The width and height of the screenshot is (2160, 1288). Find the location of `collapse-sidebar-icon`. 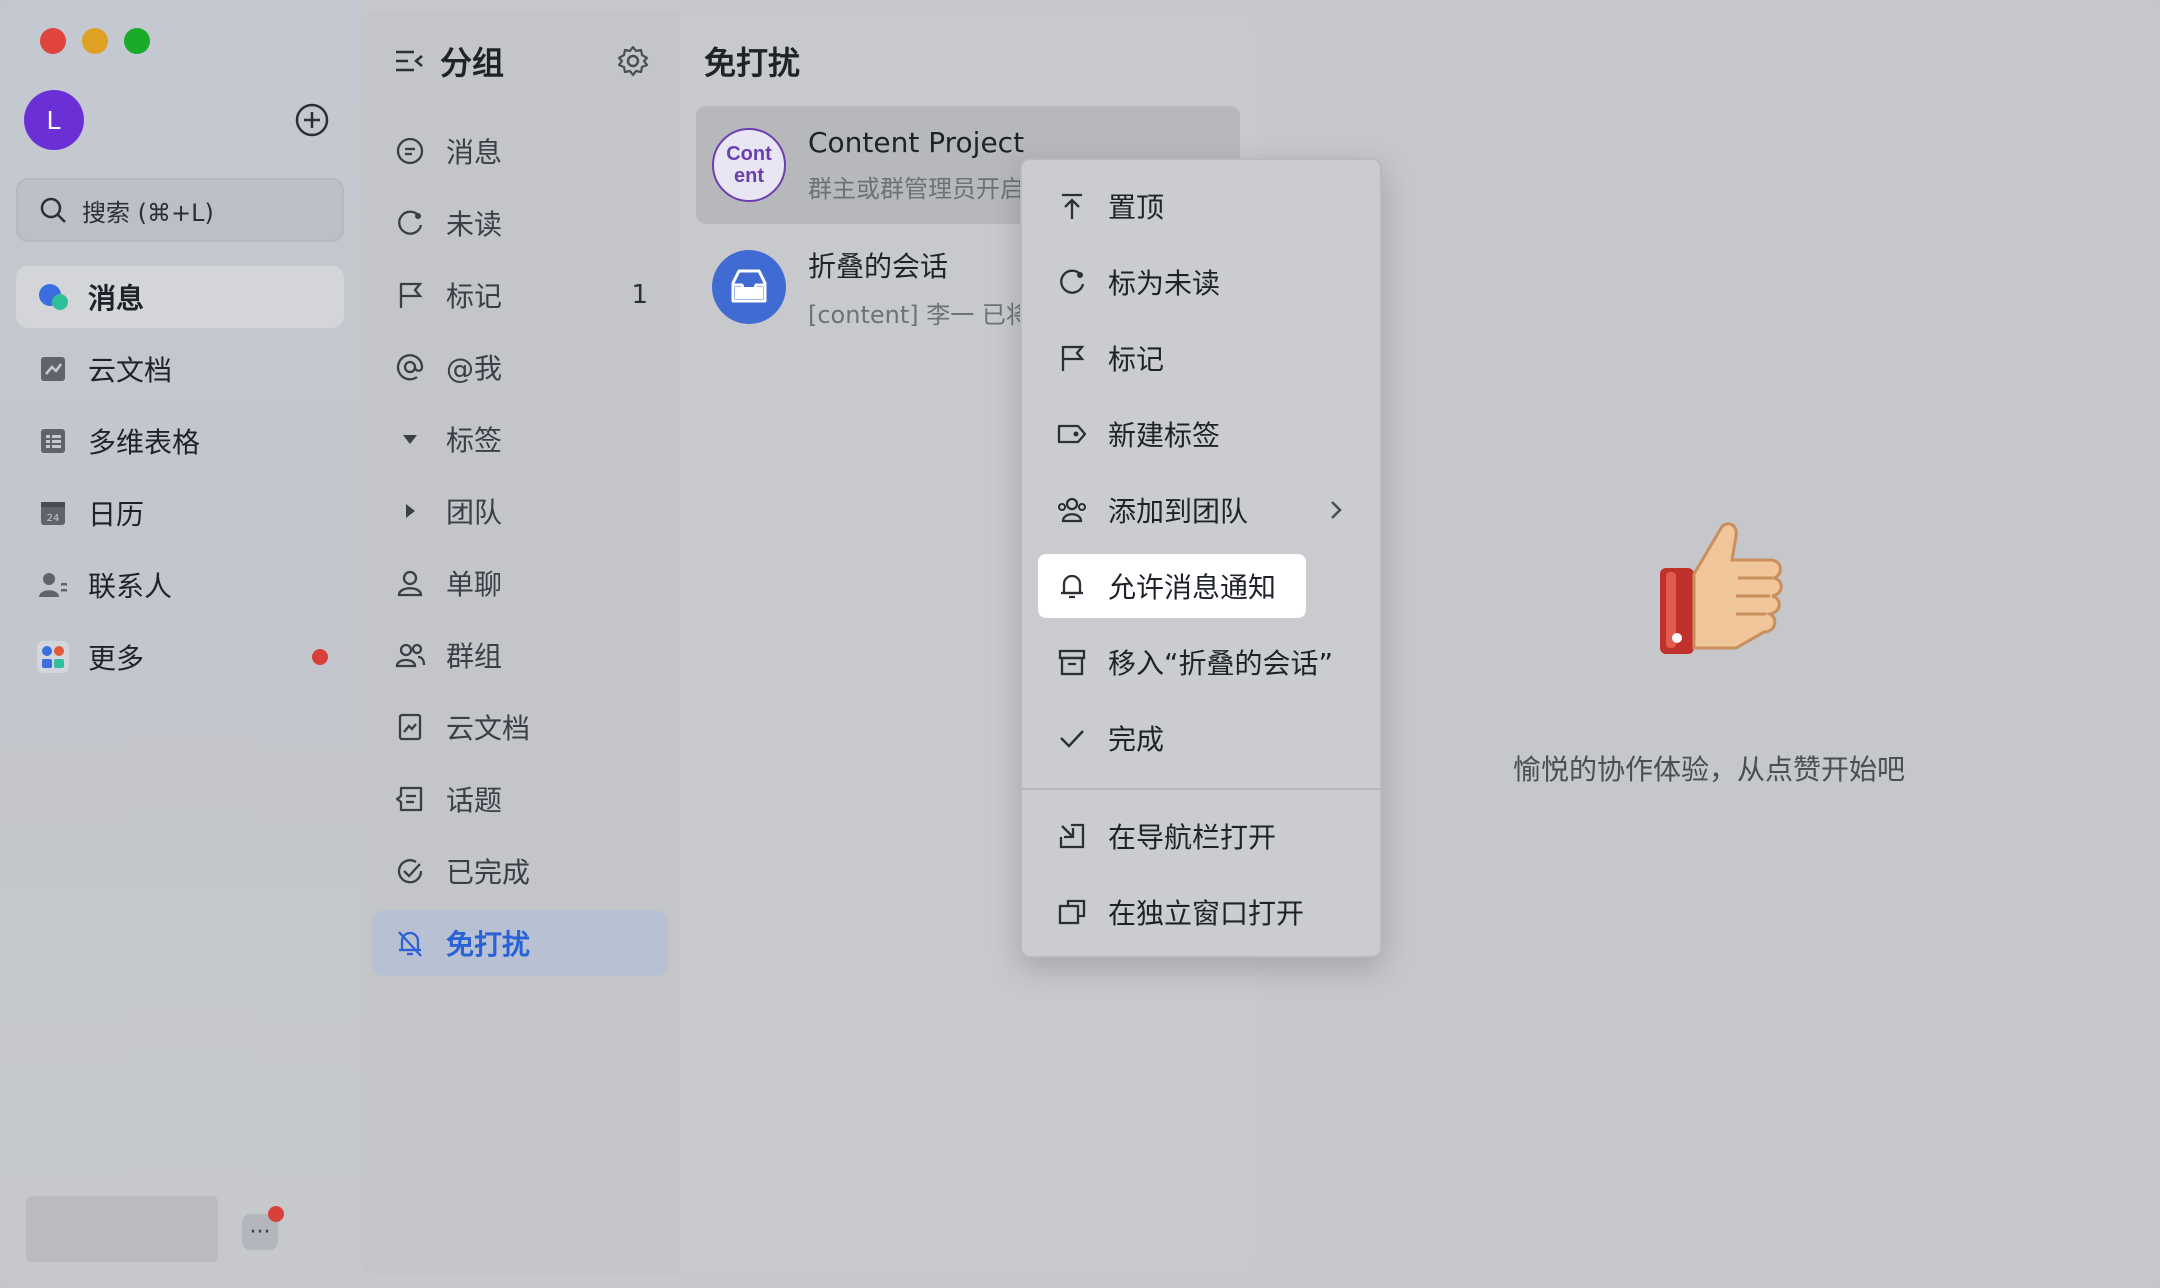

collapse-sidebar-icon is located at coordinates (409, 61).